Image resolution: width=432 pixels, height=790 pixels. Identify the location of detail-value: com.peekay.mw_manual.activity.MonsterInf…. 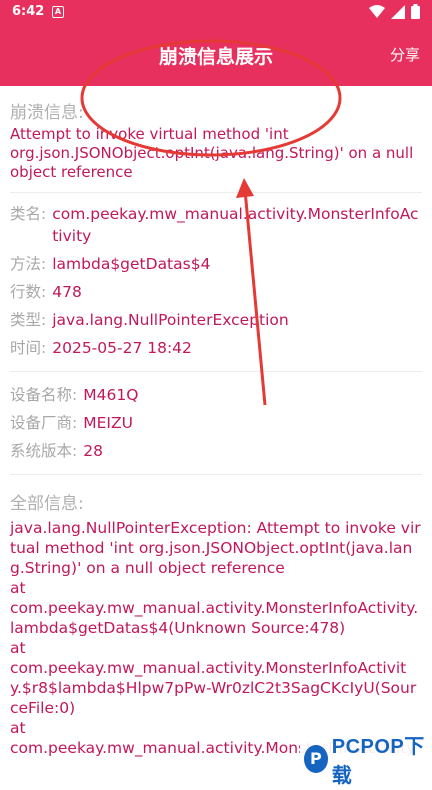
(235, 225).